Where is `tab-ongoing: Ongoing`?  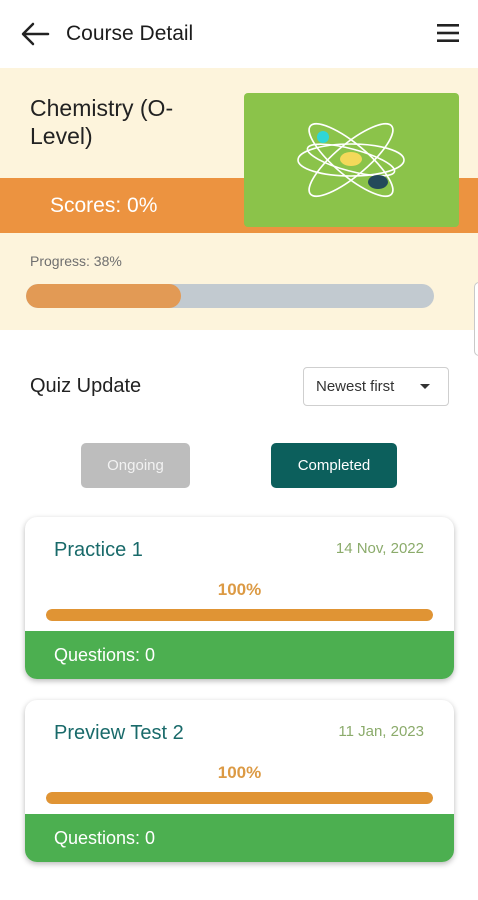
tab-ongoing: Ongoing is located at coordinates (135, 465).